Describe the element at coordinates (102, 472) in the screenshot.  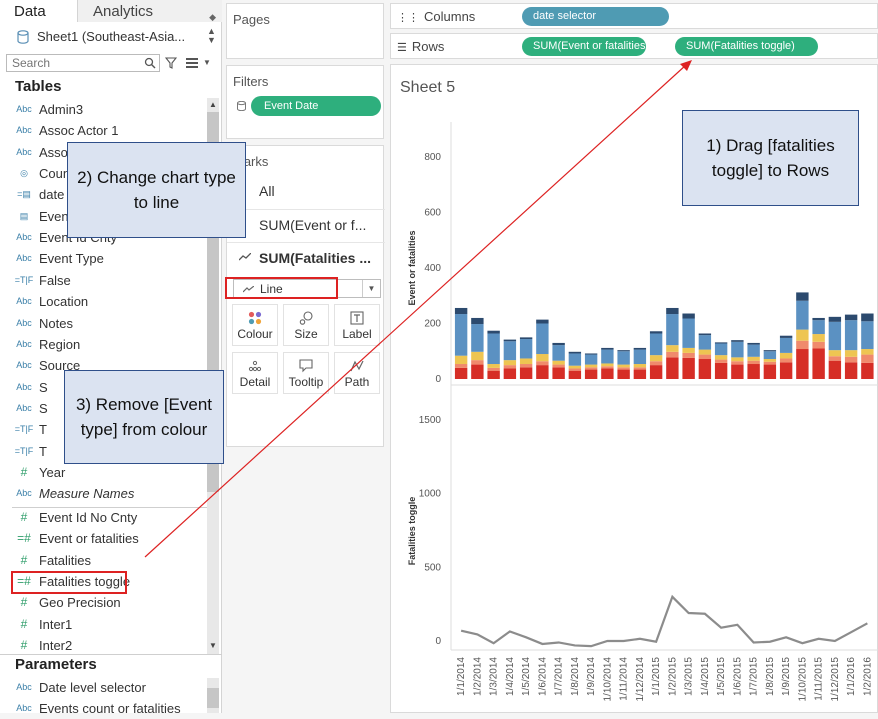
I see `dimension-item: # Year` at that location.